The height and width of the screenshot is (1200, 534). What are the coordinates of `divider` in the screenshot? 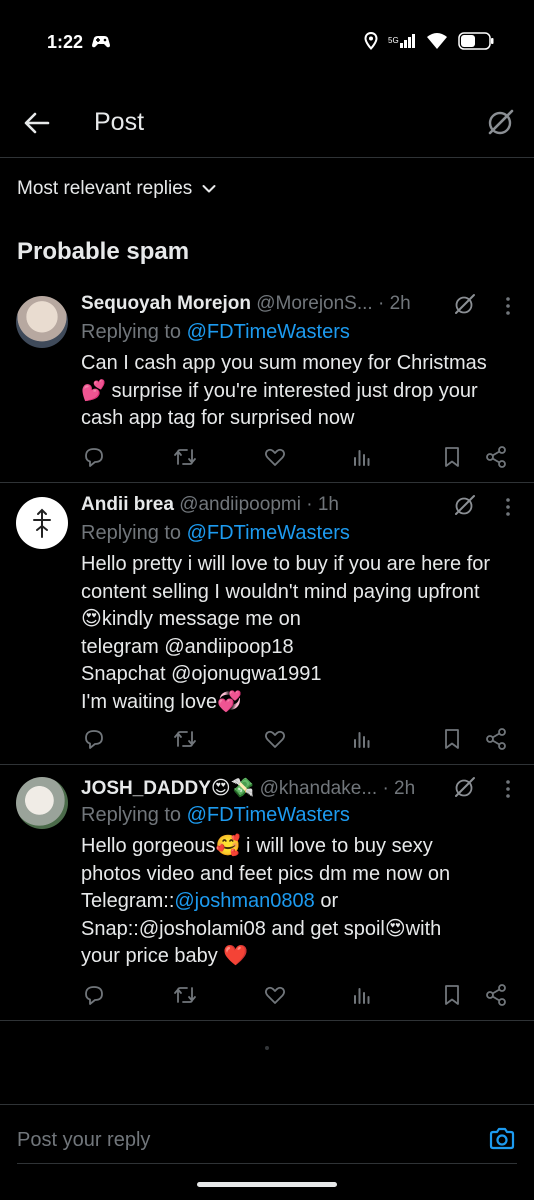 It's located at (267, 1163).